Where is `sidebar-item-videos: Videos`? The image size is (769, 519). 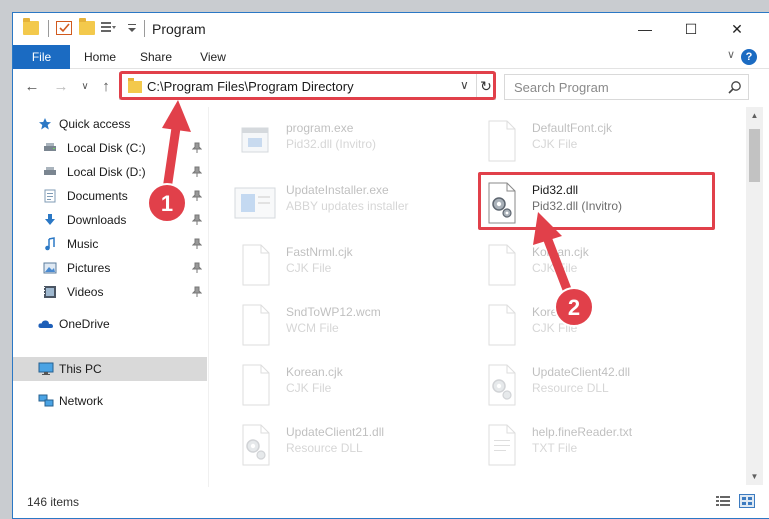 sidebar-item-videos: Videos is located at coordinates (110, 292).